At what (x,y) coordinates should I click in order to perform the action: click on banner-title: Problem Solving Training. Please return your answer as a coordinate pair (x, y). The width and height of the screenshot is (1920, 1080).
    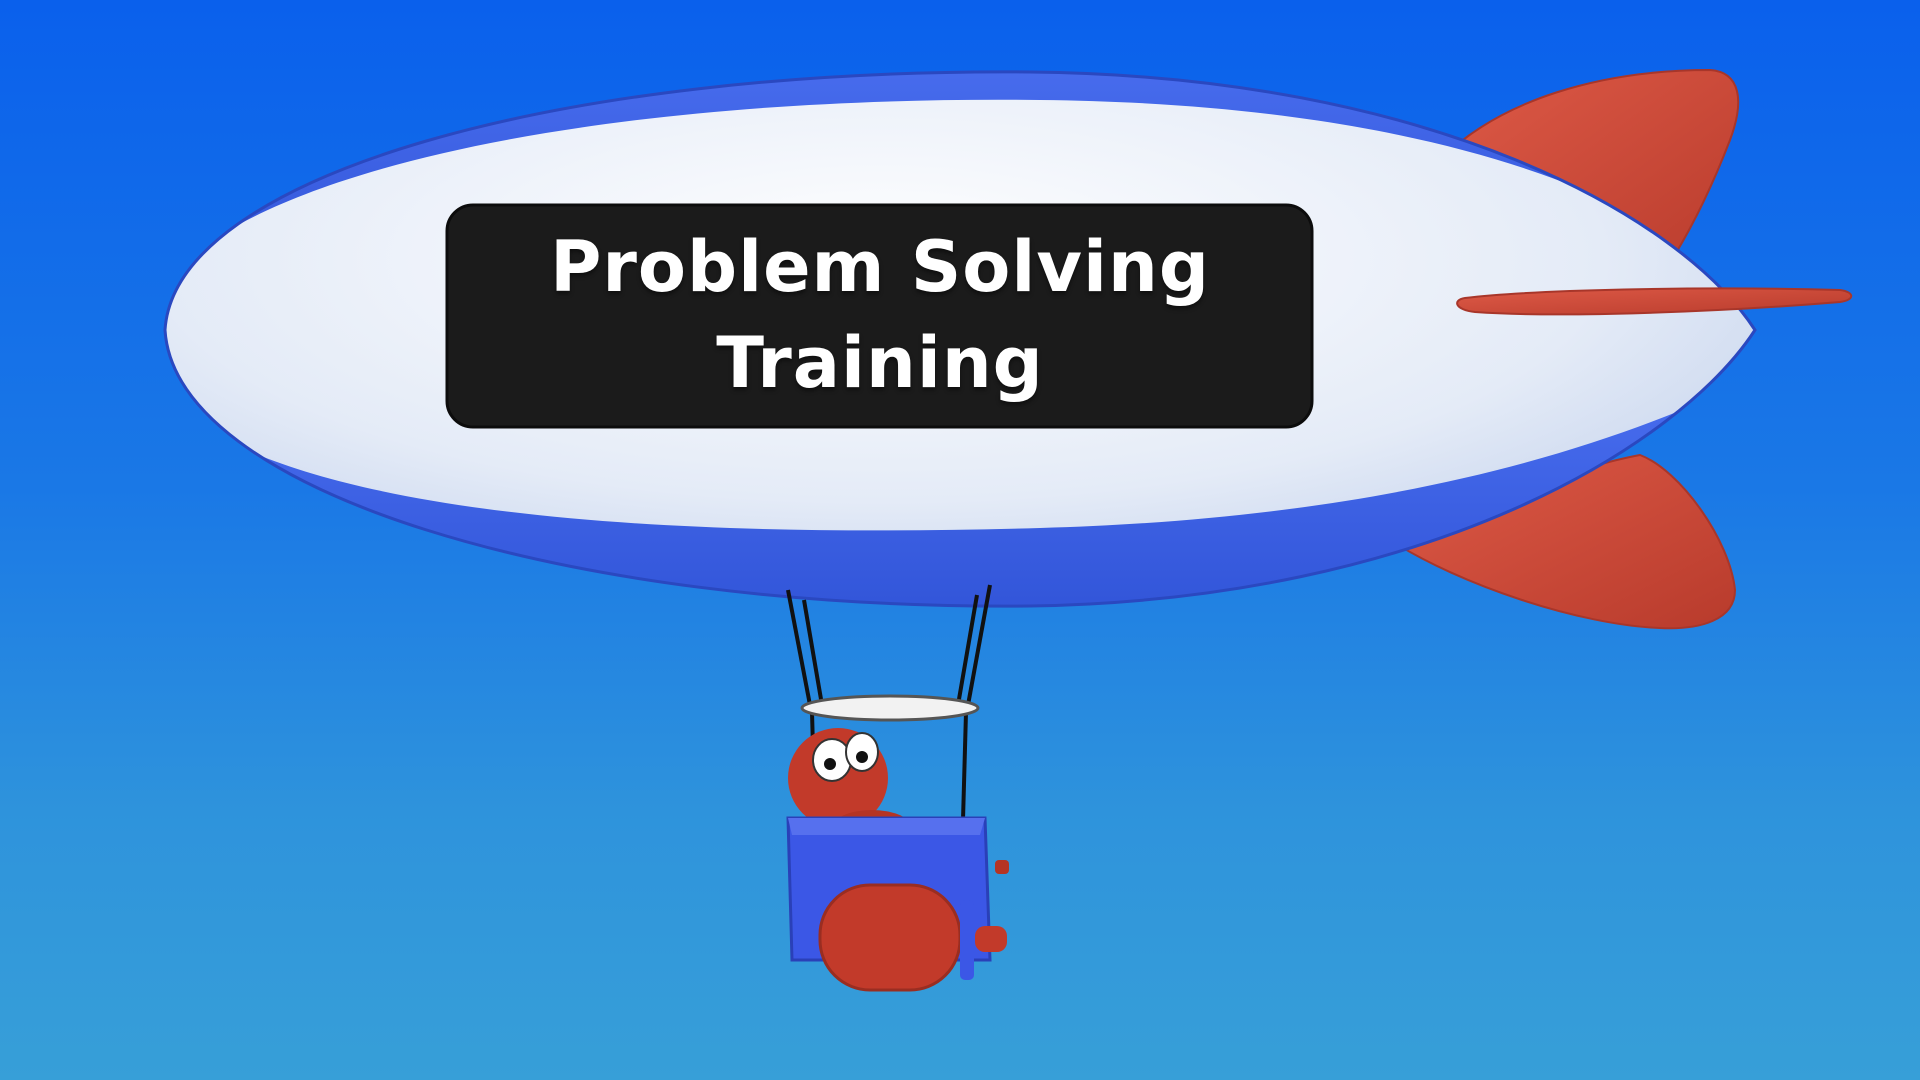
    Looking at the image, I should click on (880, 315).